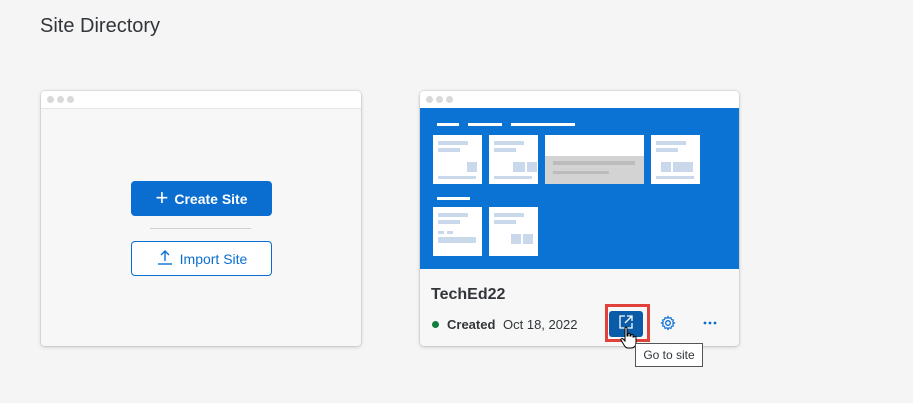 Image resolution: width=913 pixels, height=403 pixels. I want to click on more-options-button, so click(710, 325).